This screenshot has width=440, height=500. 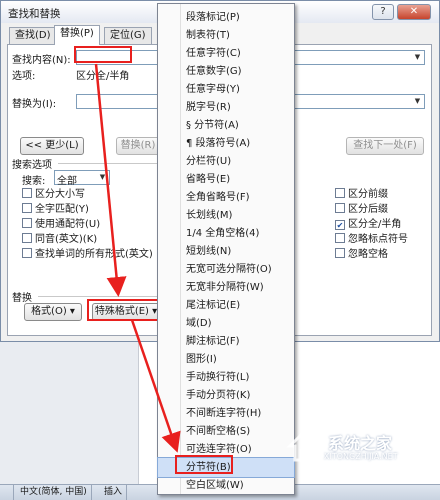 I want to click on replace-label: 替换为(I):, so click(x=34, y=104).